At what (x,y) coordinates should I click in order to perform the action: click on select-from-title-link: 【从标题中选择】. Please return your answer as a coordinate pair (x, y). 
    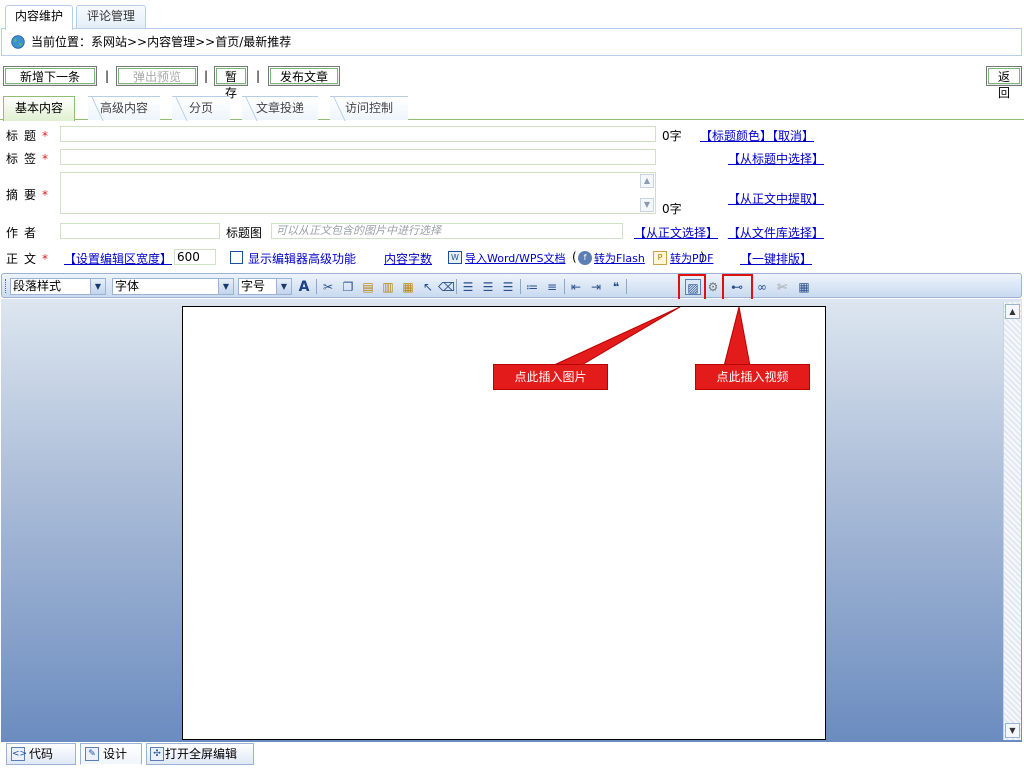
    Looking at the image, I should click on (776, 159).